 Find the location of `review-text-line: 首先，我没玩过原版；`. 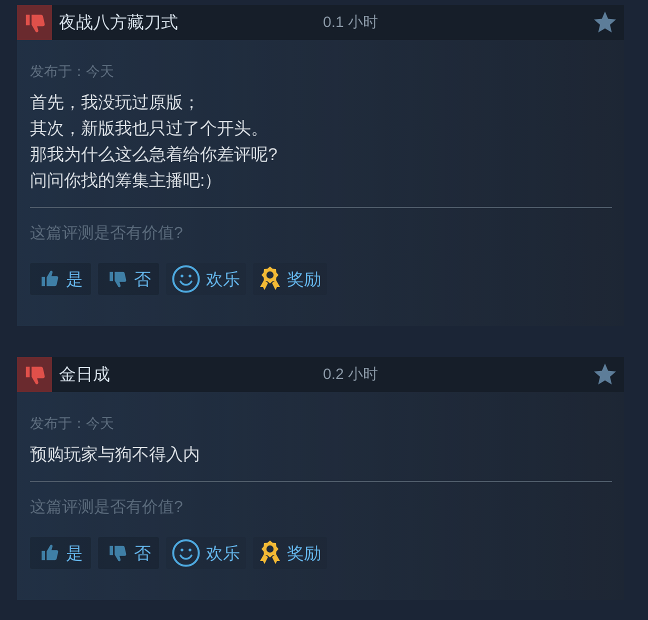

review-text-line: 首先，我没玩过原版； is located at coordinates (115, 103).